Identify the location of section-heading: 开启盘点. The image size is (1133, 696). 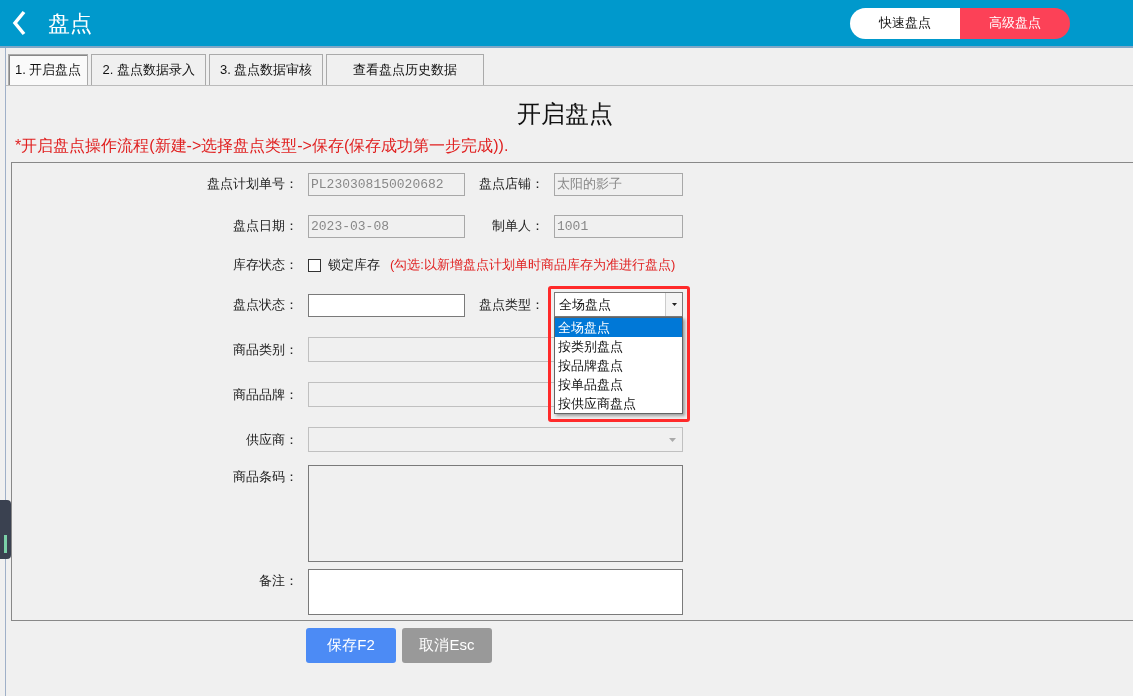
(564, 114).